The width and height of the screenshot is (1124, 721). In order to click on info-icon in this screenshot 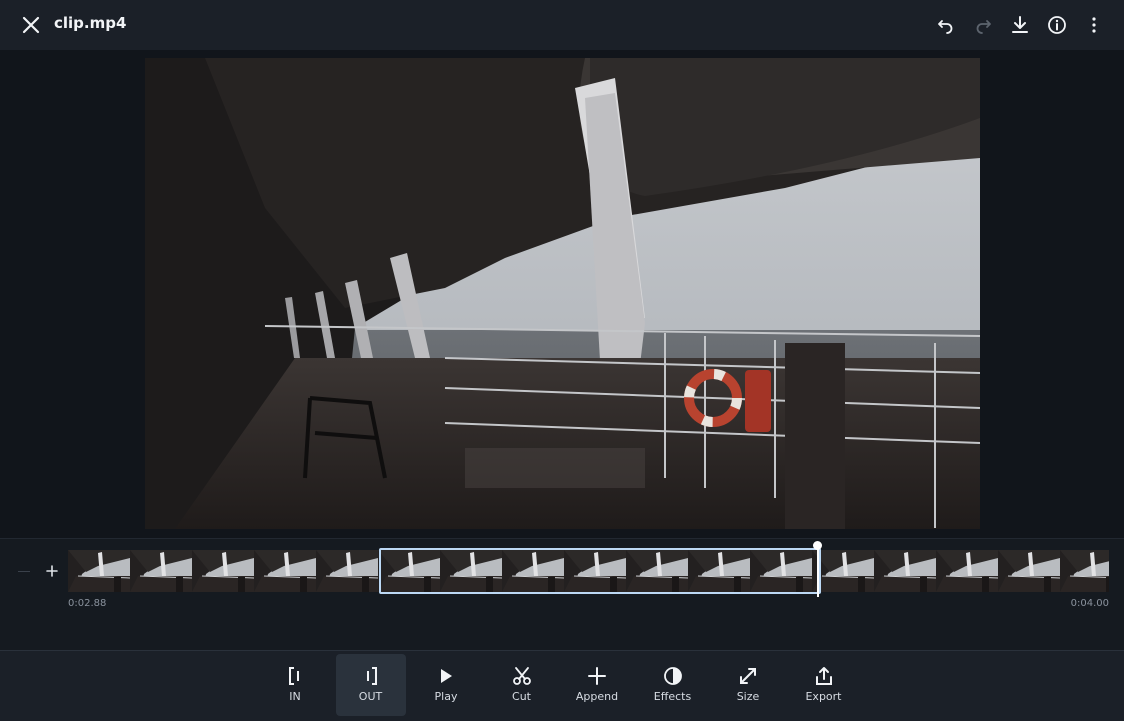, I will do `click(1057, 25)`.